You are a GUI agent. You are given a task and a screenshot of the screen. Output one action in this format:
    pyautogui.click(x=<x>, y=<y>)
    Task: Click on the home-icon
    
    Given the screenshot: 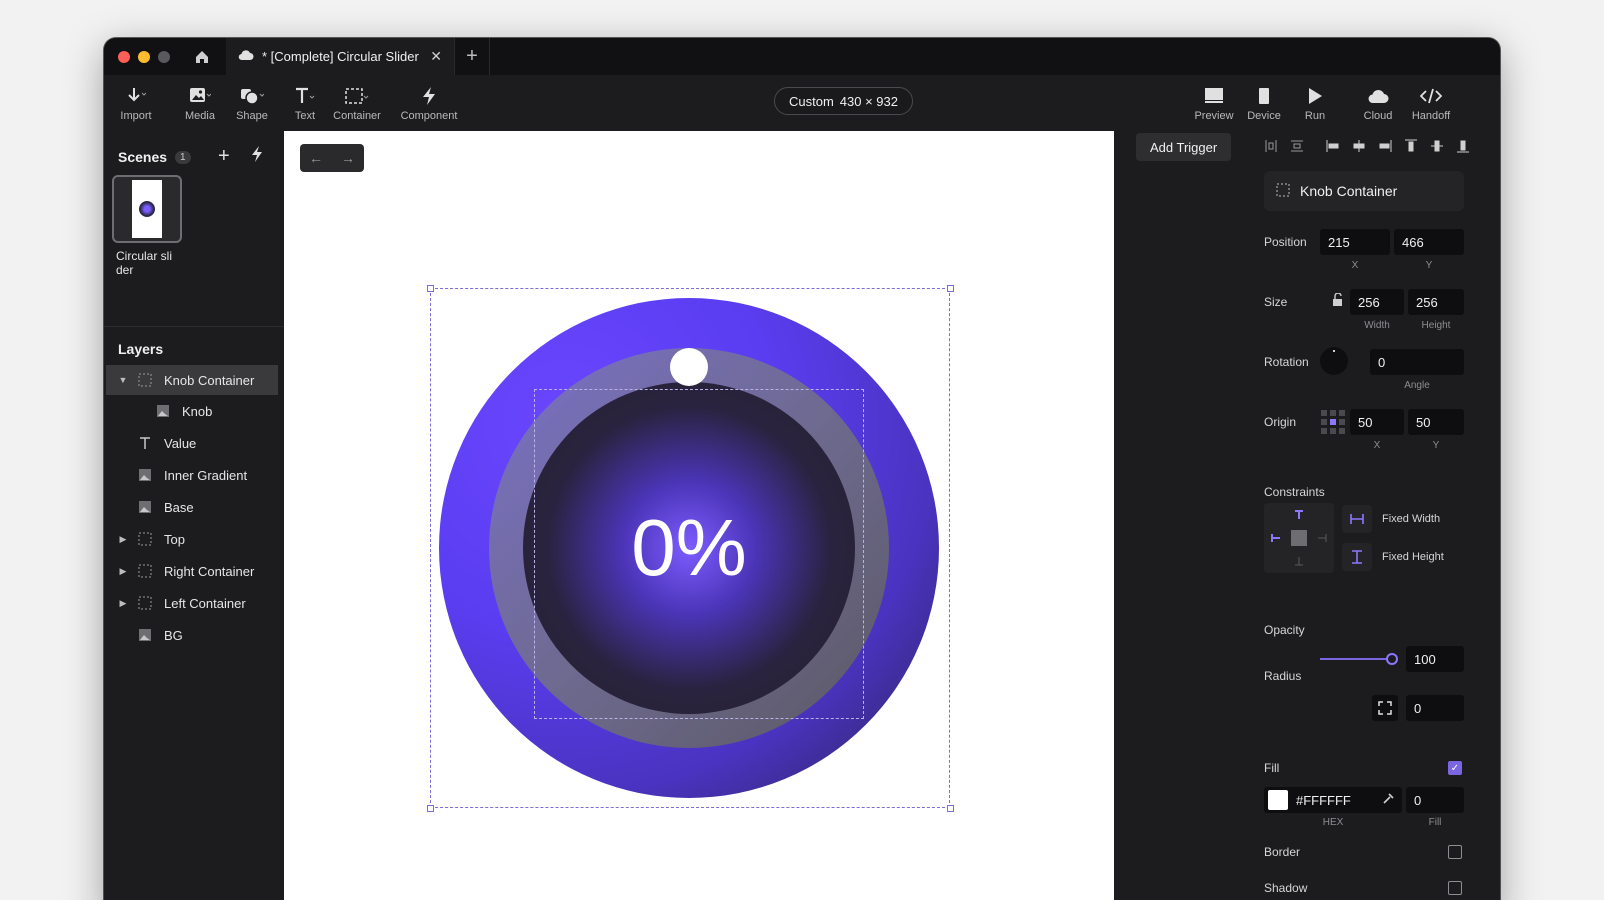 What is the action you would take?
    pyautogui.click(x=202, y=57)
    